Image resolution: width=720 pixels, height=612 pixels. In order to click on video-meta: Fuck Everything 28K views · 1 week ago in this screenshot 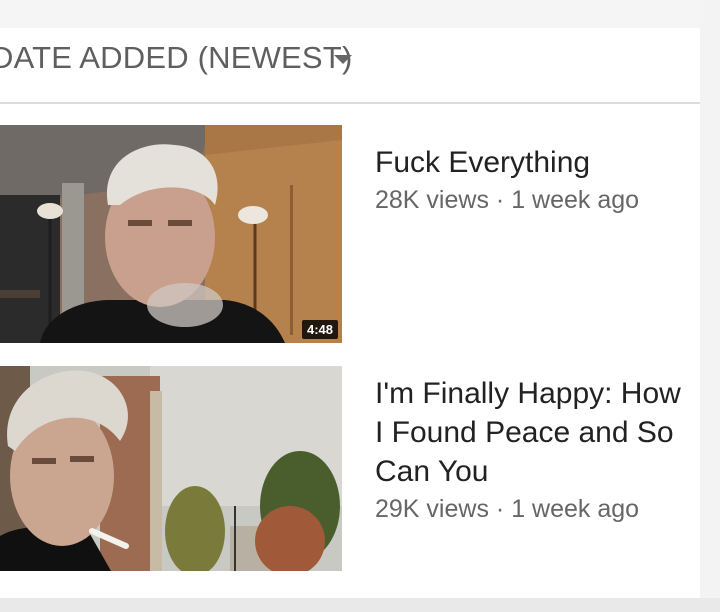, I will do `click(535, 180)`.